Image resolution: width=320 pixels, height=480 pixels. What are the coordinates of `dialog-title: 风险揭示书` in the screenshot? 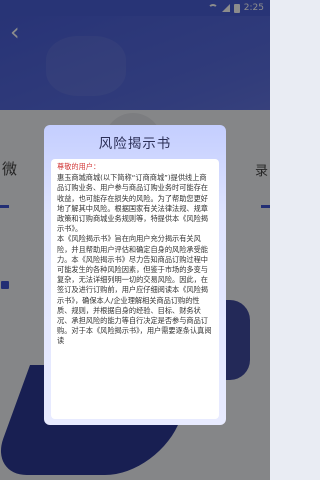 It's located at (135, 144).